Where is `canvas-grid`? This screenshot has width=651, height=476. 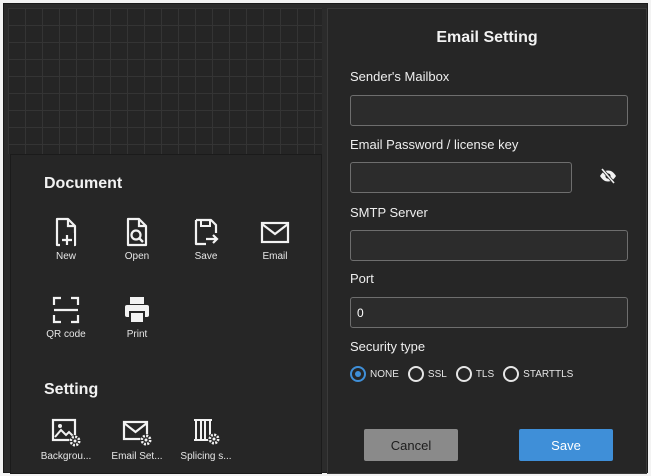 canvas-grid is located at coordinates (165, 81).